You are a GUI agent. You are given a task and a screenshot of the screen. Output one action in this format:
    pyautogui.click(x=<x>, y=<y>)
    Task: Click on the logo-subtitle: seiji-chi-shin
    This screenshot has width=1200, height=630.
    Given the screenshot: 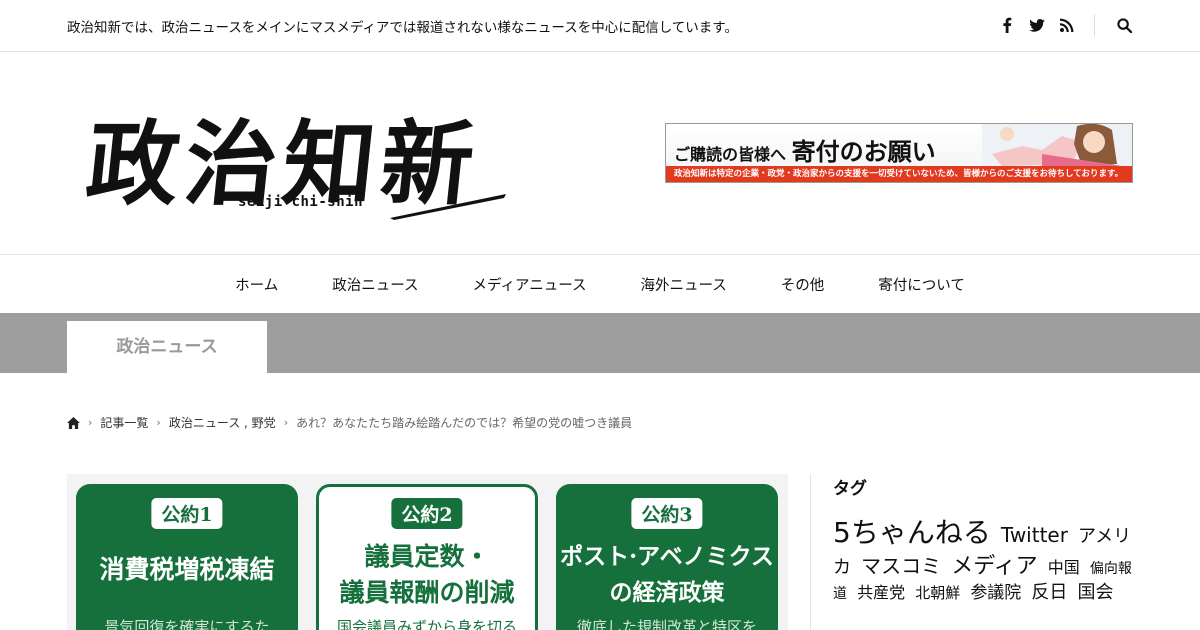 What is the action you would take?
    pyautogui.click(x=301, y=202)
    